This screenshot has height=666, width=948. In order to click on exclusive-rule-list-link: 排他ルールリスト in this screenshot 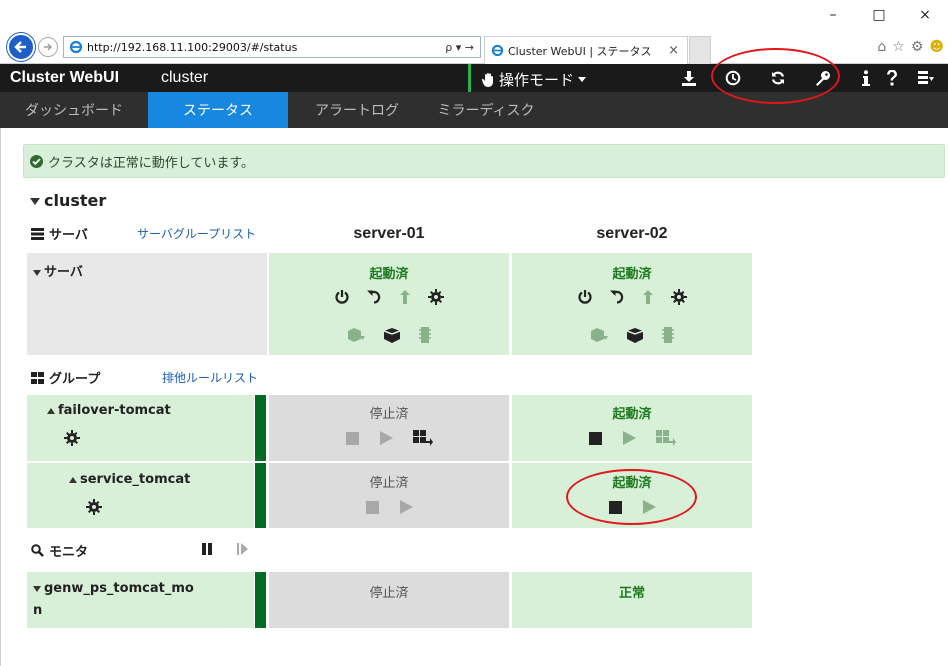, I will do `click(210, 377)`.